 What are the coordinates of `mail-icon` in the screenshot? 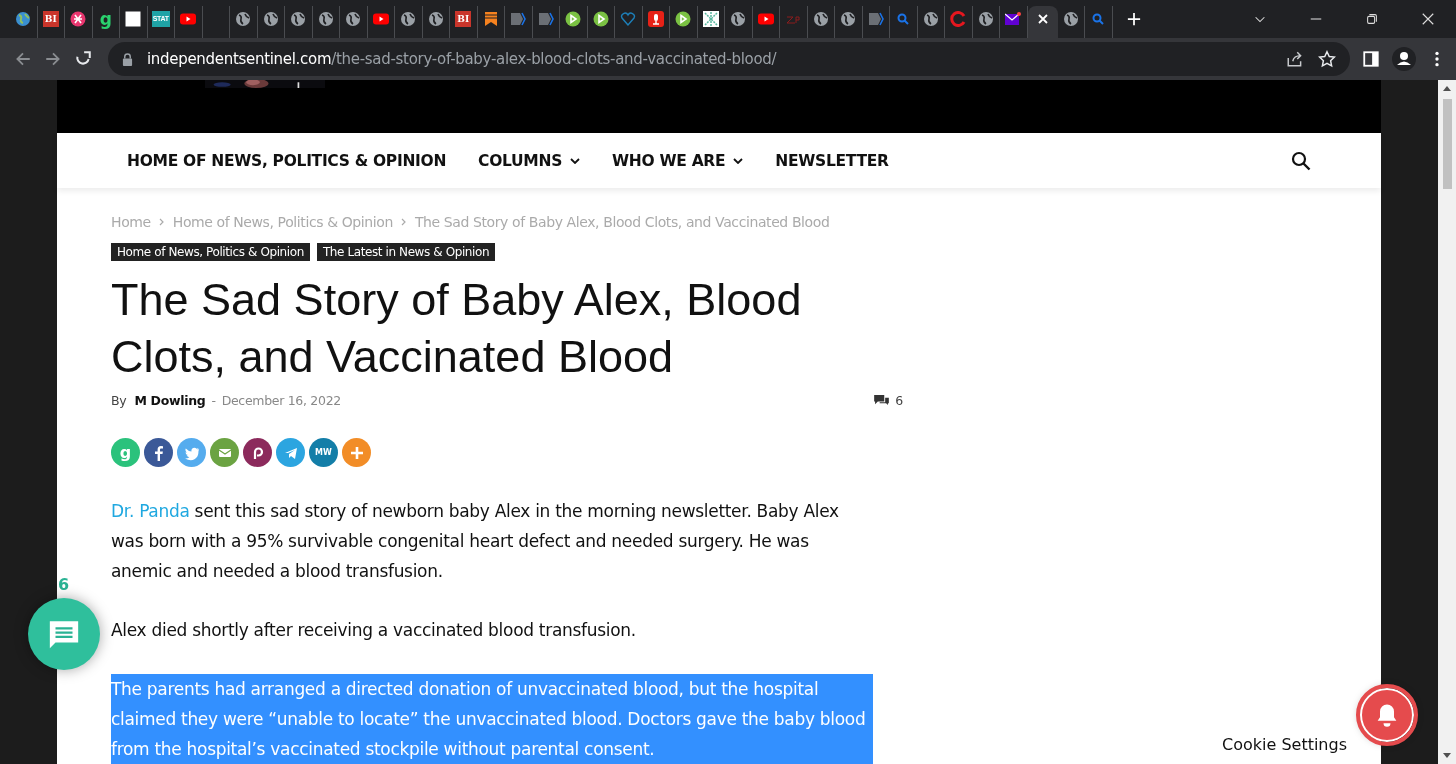 It's located at (1013, 19).